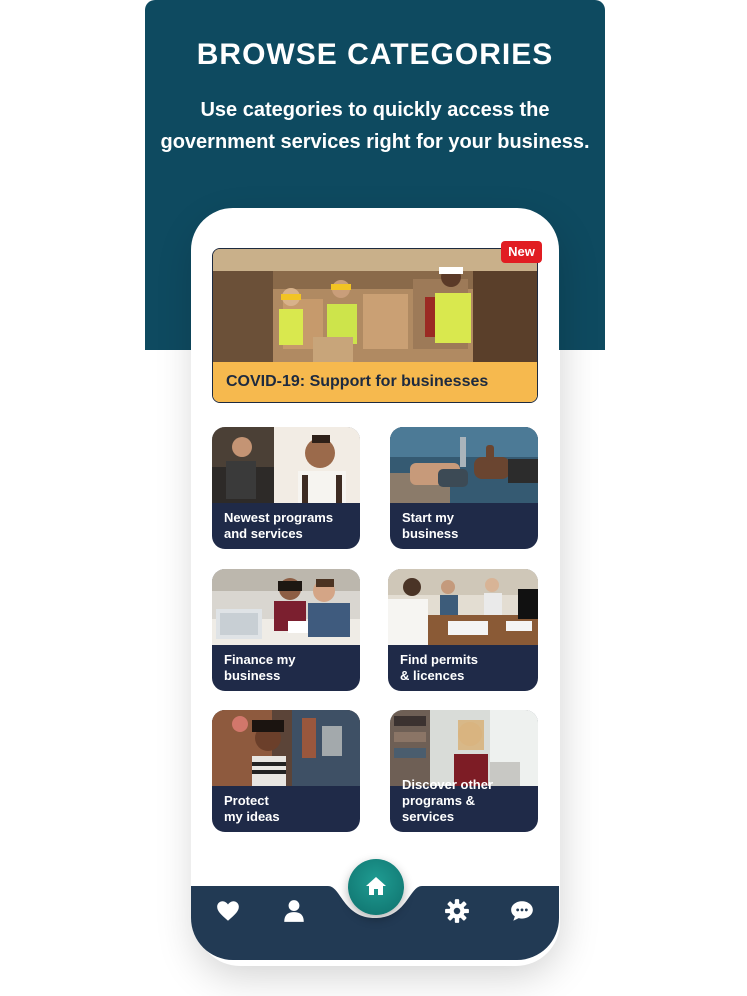 The height and width of the screenshot is (996, 747). What do you see at coordinates (286, 607) in the screenshot?
I see `couple-finance-photo` at bounding box center [286, 607].